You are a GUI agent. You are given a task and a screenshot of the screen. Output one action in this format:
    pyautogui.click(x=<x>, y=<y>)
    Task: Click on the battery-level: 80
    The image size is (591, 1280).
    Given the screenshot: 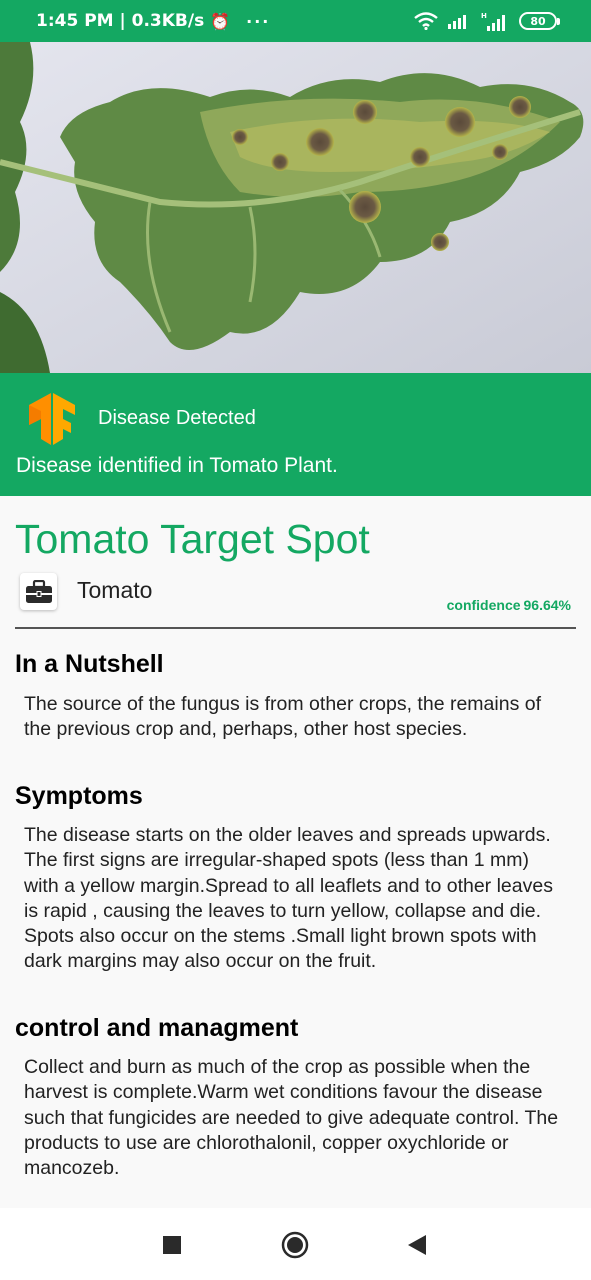 What is the action you would take?
    pyautogui.click(x=538, y=21)
    